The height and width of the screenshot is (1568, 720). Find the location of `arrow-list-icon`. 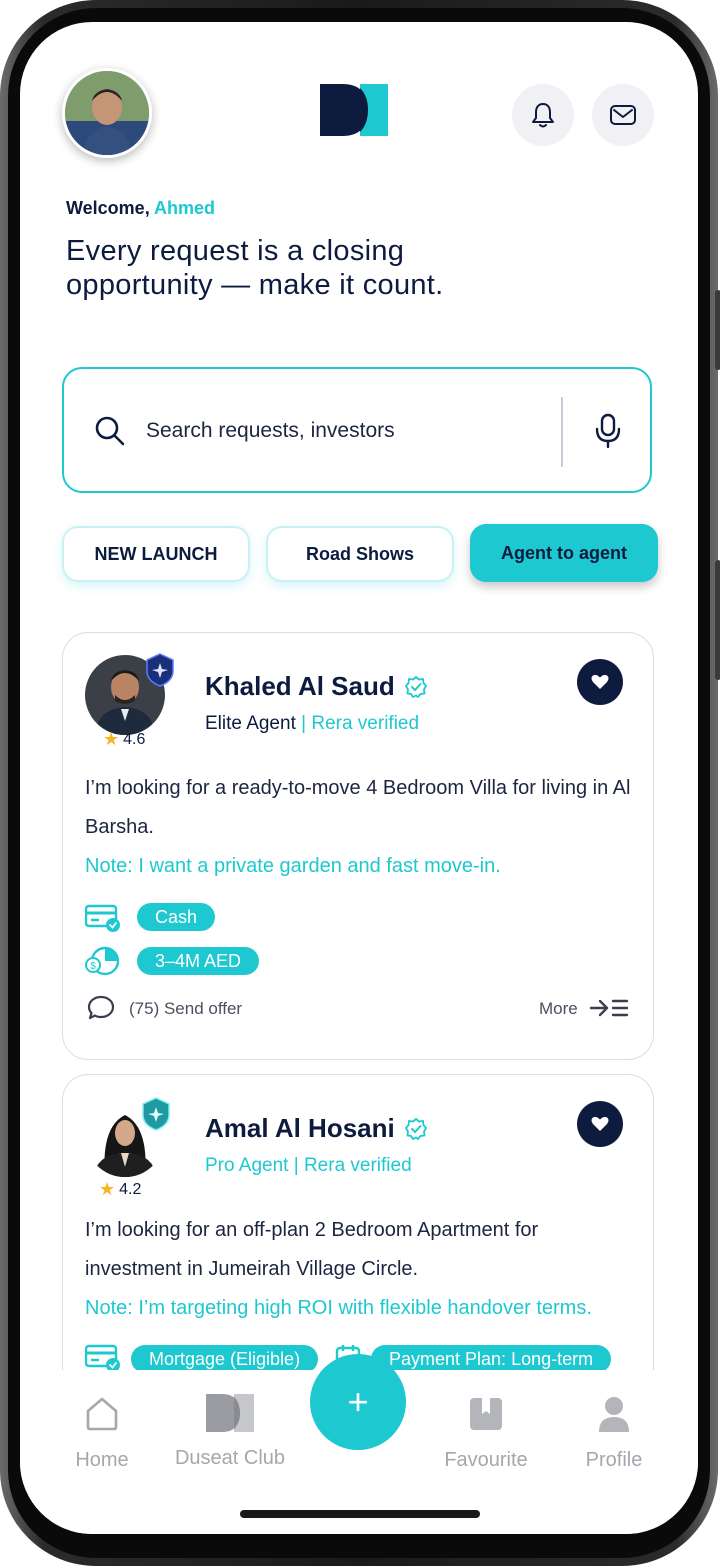

arrow-list-icon is located at coordinates (609, 1008).